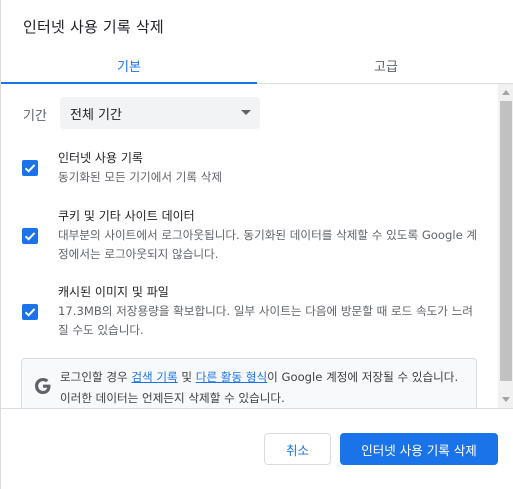  I want to click on tab-bar: 기본 고급, so click(257, 66).